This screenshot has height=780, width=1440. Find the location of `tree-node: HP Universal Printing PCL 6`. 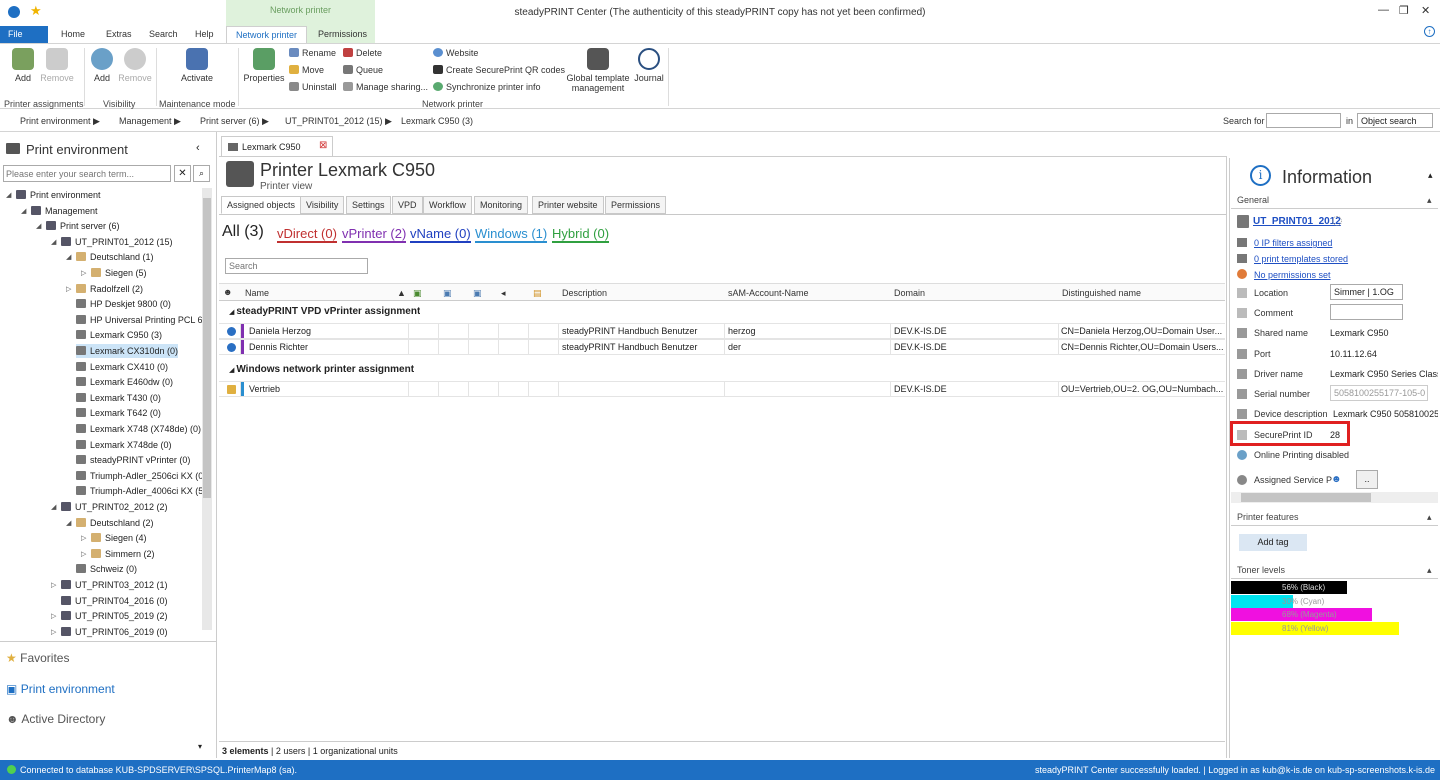

tree-node: HP Universal Printing PCL 6 is located at coordinates (139, 320).